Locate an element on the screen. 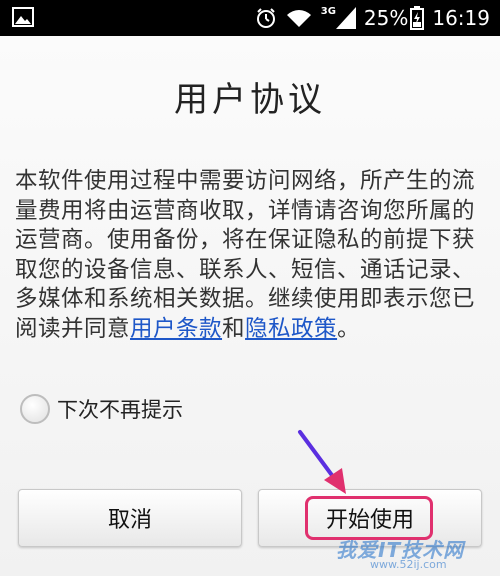 Image resolution: width=500 pixels, height=576 pixels. gallery-icon is located at coordinates (23, 17).